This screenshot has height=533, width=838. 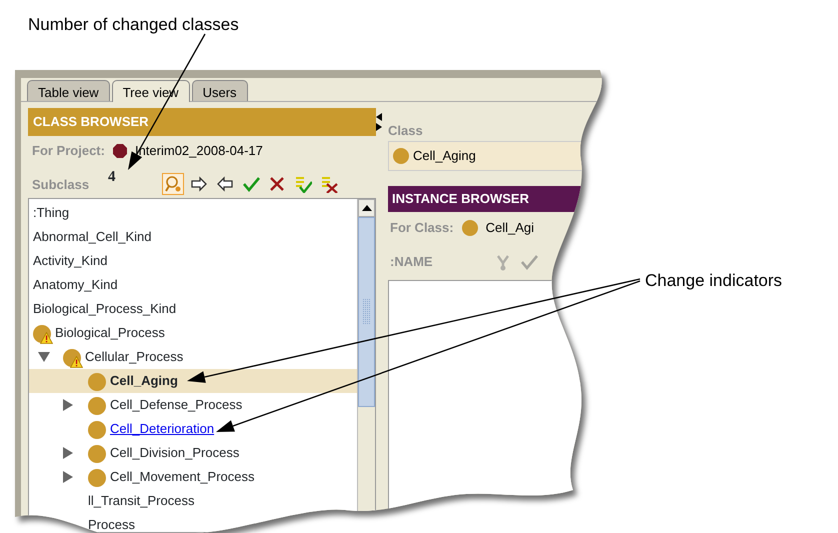 What do you see at coordinates (193, 332) in the screenshot?
I see `tree-item: Biological_Process` at bounding box center [193, 332].